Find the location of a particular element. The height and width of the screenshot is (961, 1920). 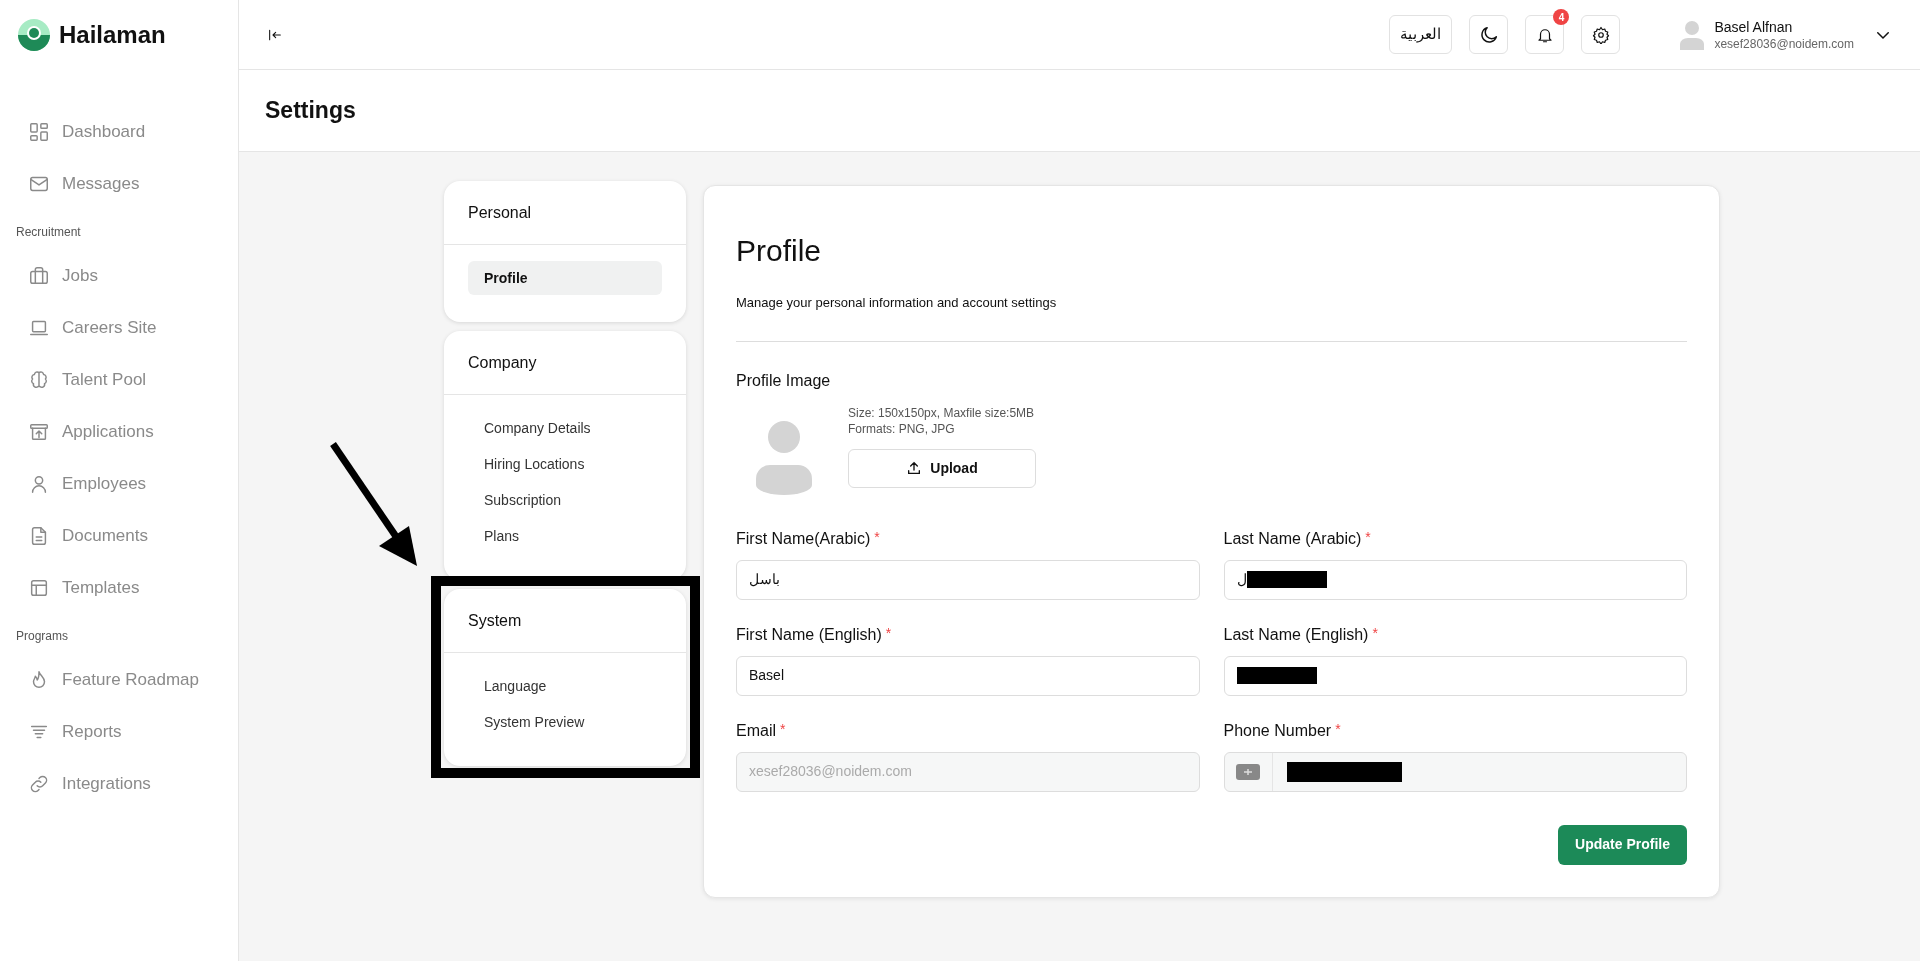

card-title: Company is located at coordinates (502, 362).